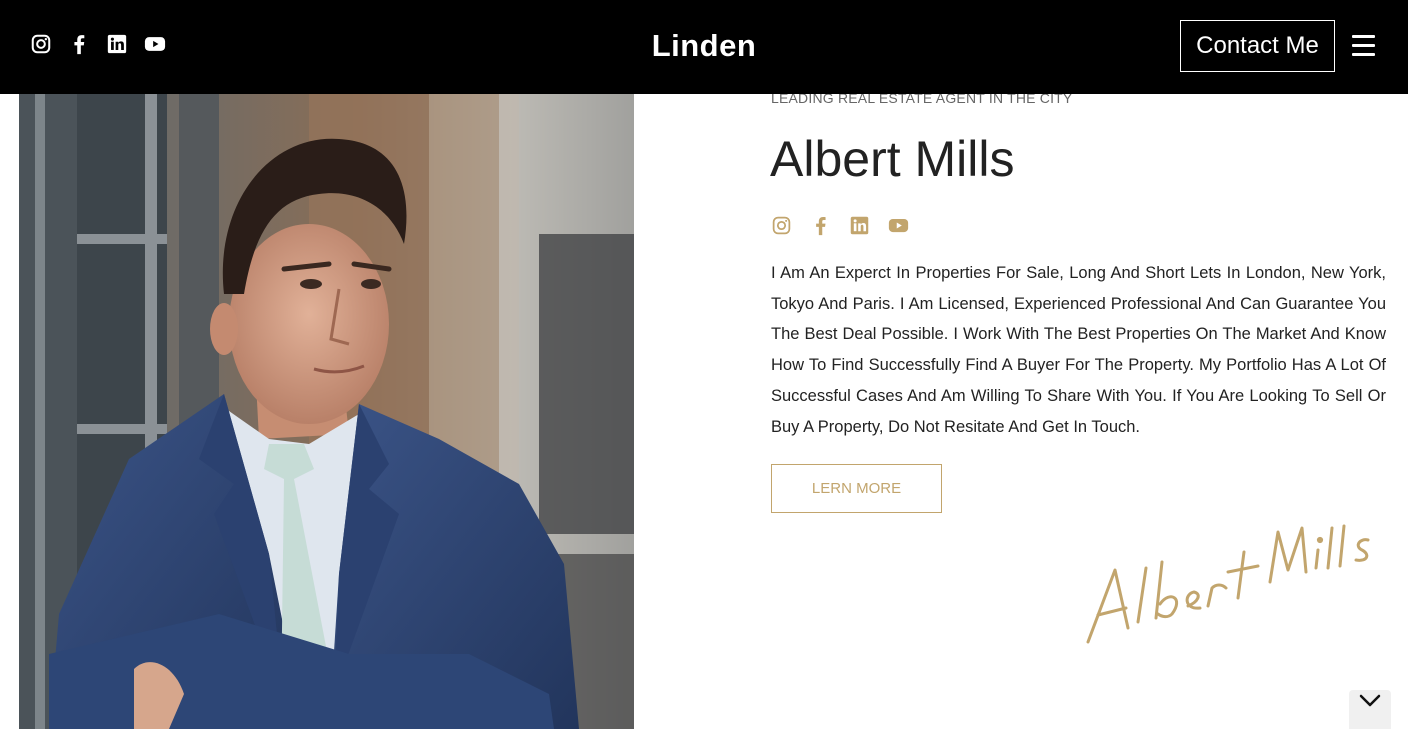 The height and width of the screenshot is (729, 1408). Describe the element at coordinates (820, 225) in the screenshot. I see `facebook-icon` at that location.